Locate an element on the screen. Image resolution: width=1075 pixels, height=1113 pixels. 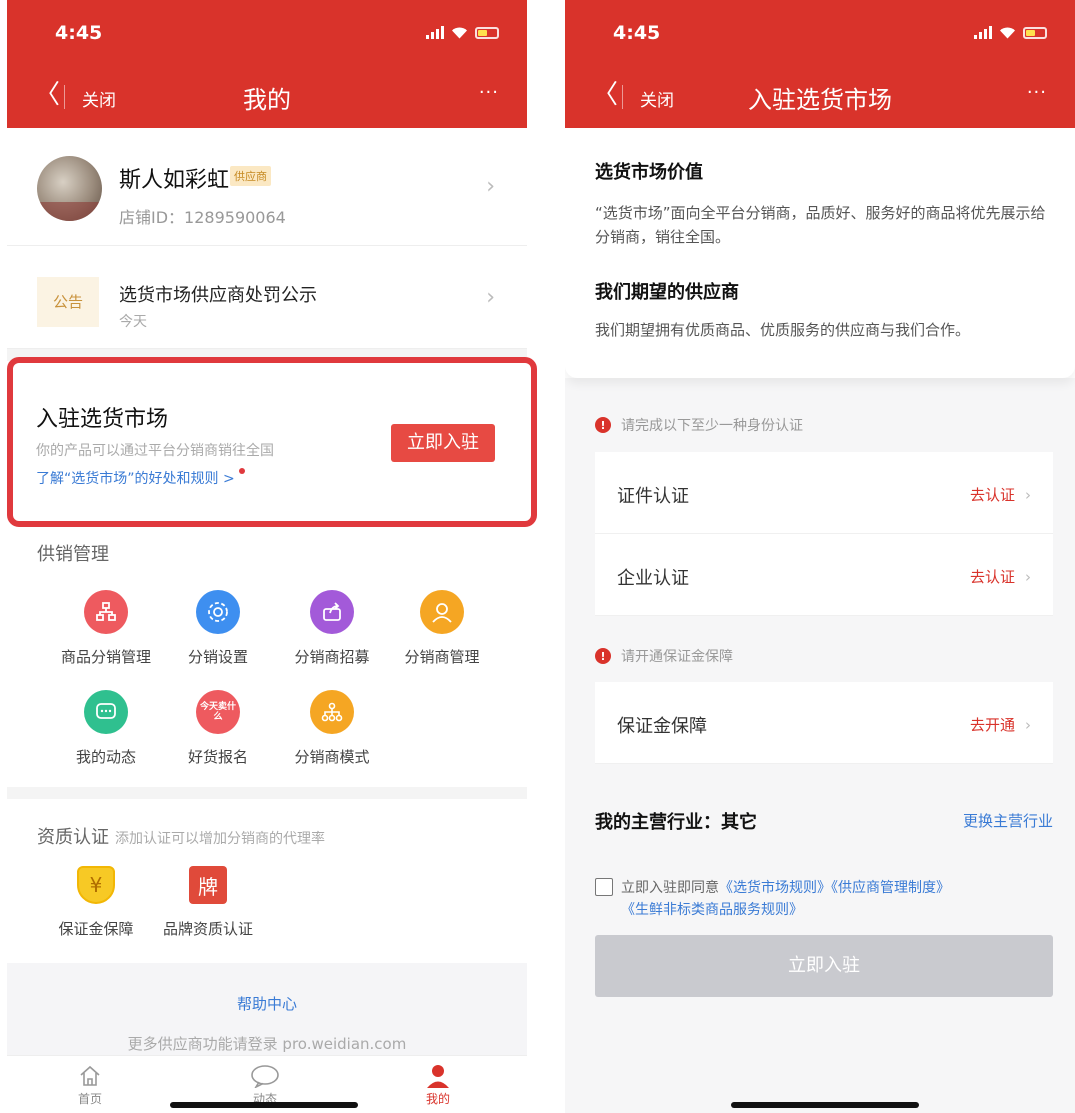
fresh-goods-rules-link: 《生鲜非标类商品服务规则》 is located at coordinates (712, 910).